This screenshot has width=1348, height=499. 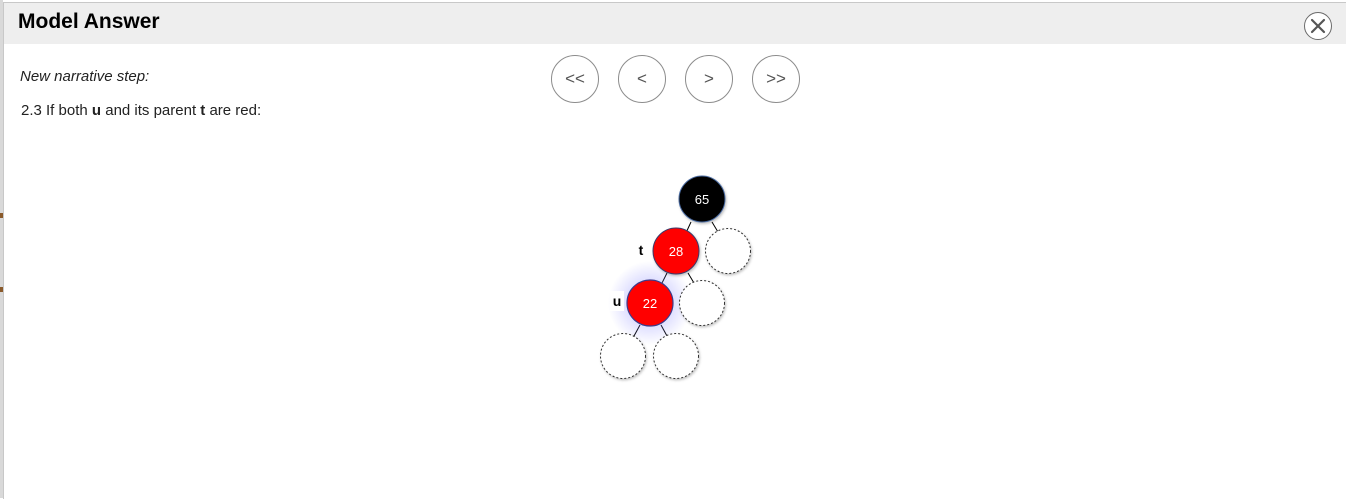 What do you see at coordinates (641, 250) in the screenshot?
I see `node-label-t: t` at bounding box center [641, 250].